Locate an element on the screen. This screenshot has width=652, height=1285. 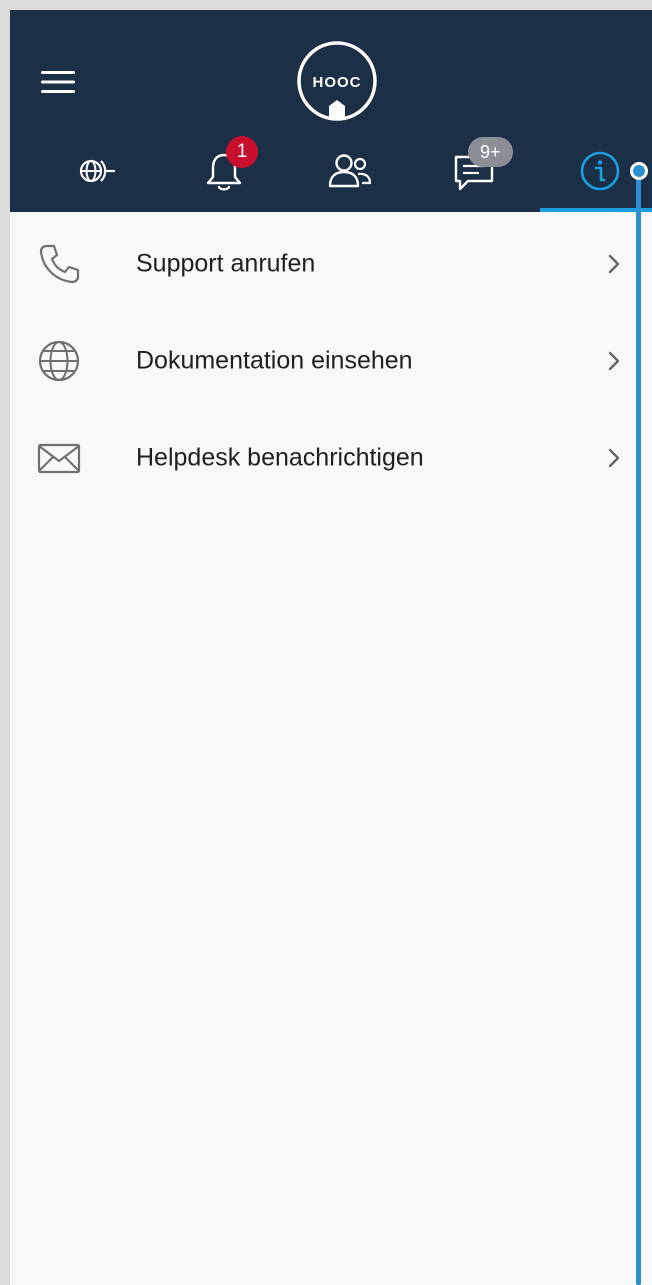
app-logo: HOOC is located at coordinates (337, 81).